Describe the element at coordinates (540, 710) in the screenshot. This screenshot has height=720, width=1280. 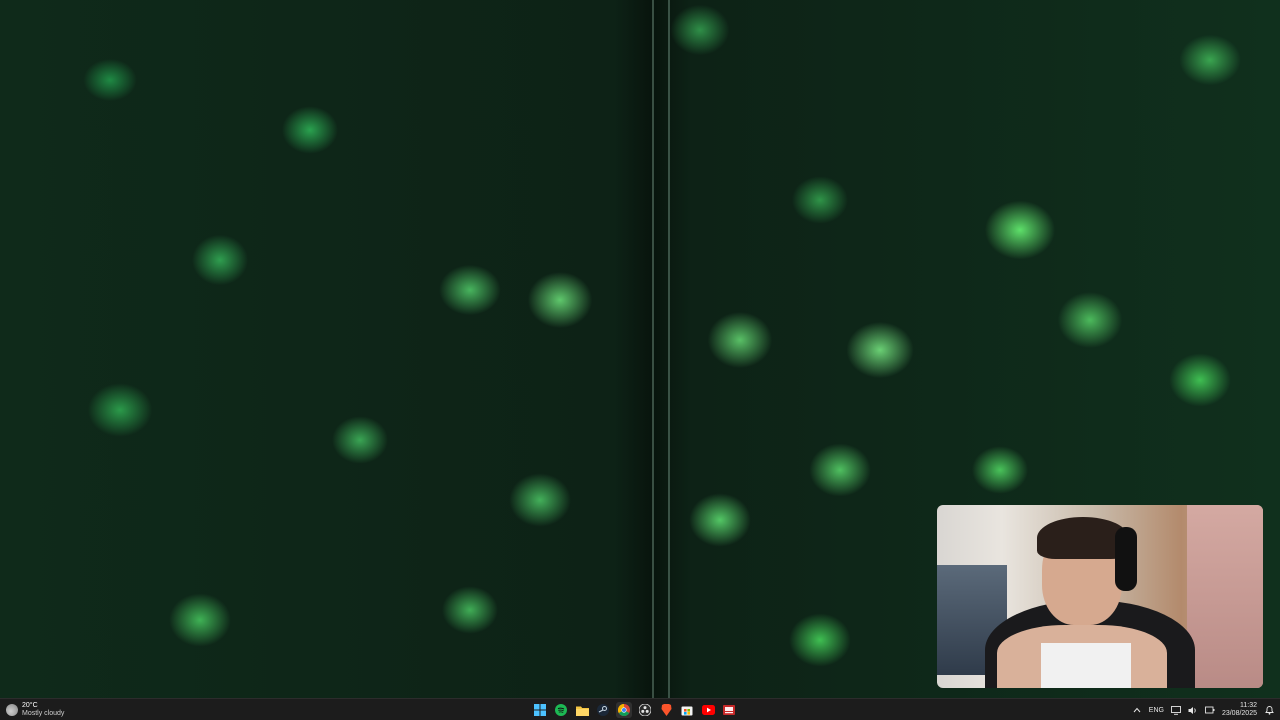
I see `windows-start-icon` at that location.